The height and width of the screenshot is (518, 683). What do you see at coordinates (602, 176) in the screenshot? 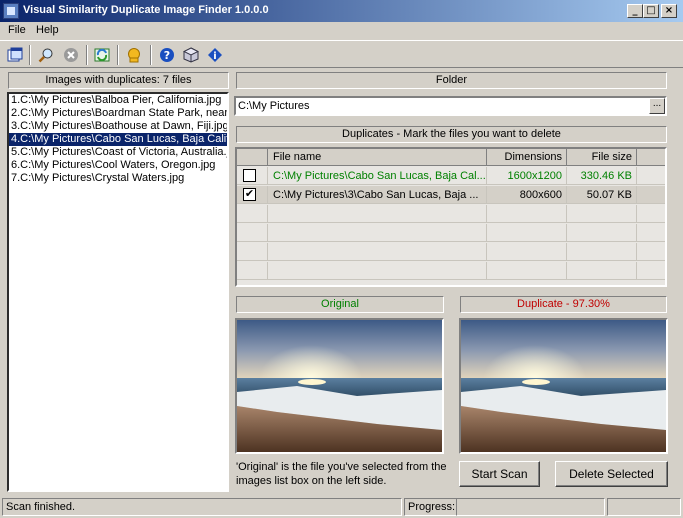
I see `table-cell: 330.46 KB` at bounding box center [602, 176].